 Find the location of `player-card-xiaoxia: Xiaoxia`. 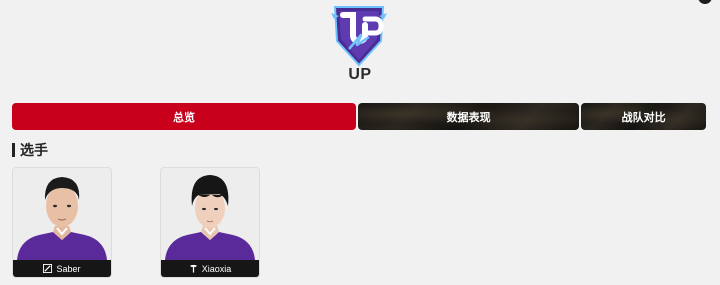

player-card-xiaoxia: Xiaoxia is located at coordinates (210, 222).